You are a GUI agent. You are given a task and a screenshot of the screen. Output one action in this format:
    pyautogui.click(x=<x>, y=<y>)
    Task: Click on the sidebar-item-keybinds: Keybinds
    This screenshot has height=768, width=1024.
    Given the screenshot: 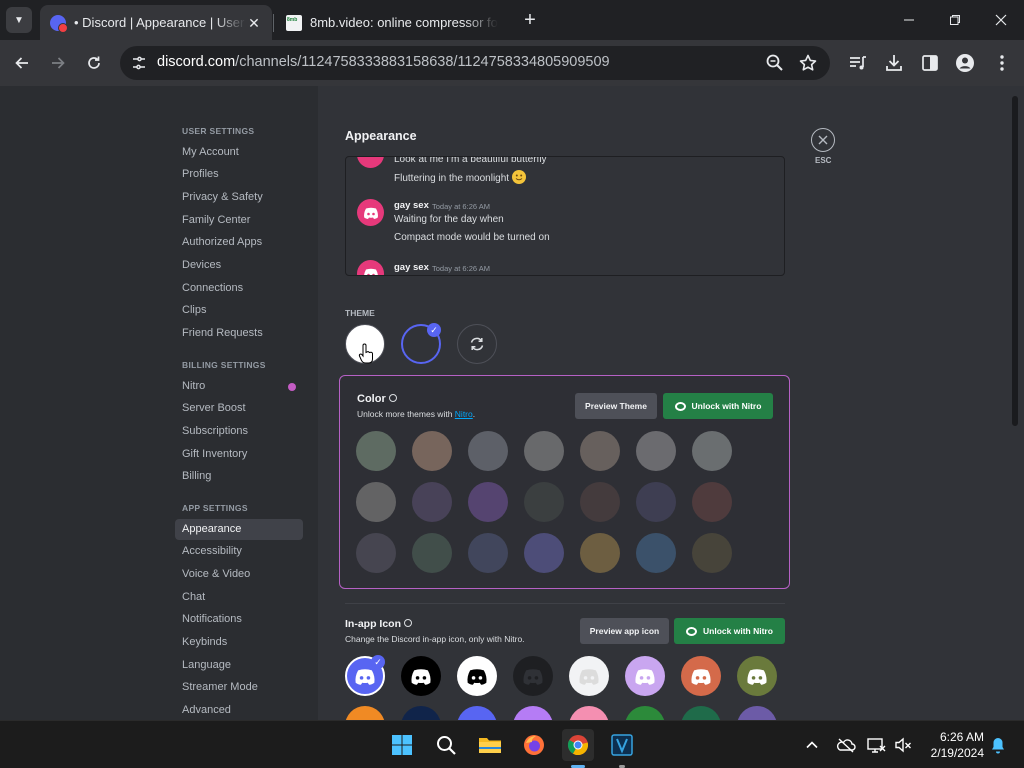 What is the action you would take?
    pyautogui.click(x=239, y=642)
    